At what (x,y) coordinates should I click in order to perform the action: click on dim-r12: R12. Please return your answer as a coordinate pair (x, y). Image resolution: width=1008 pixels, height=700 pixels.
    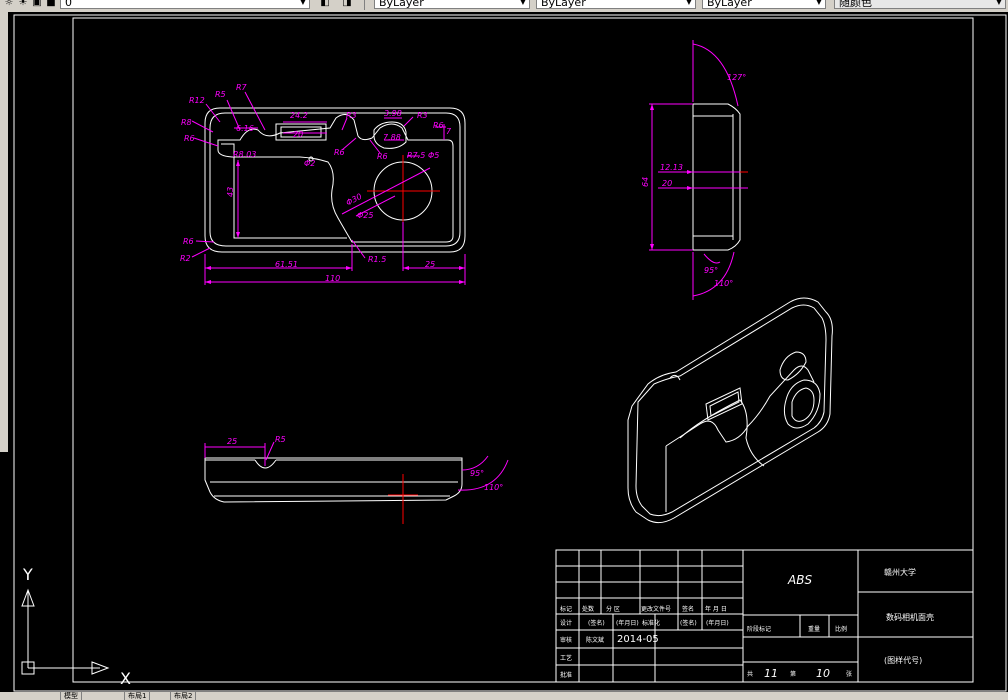
    Looking at the image, I should click on (197, 100).